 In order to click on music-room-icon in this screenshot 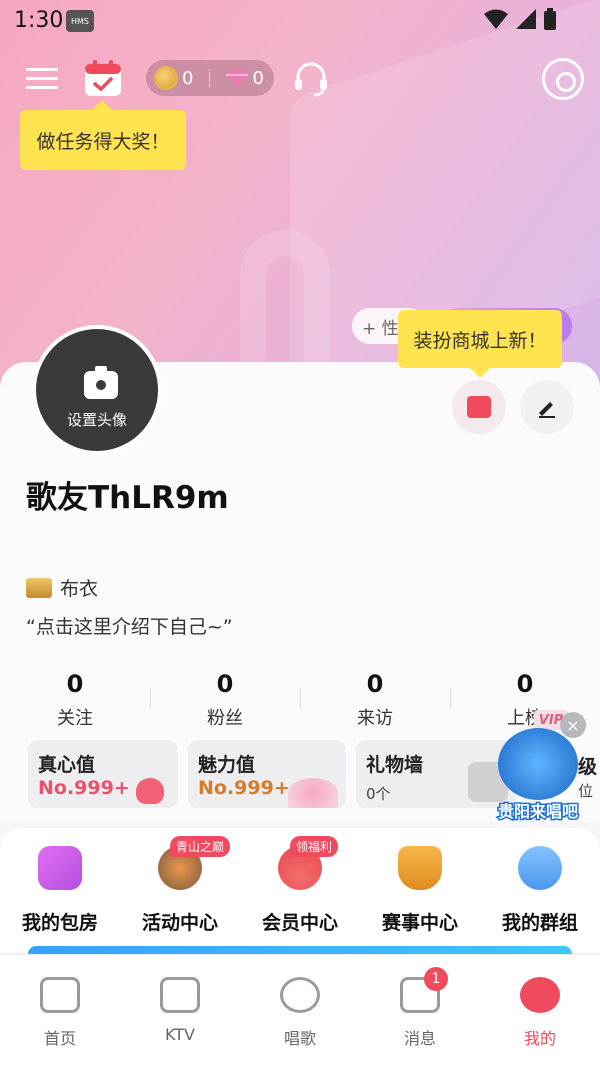, I will do `click(60, 868)`.